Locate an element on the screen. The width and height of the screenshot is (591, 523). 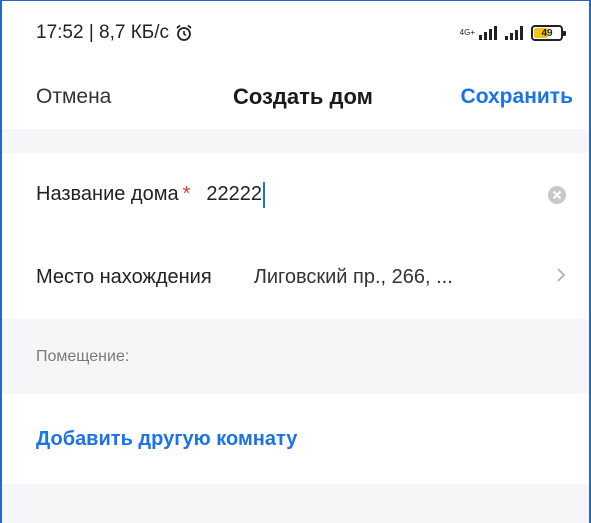
home-name-input: 22222 is located at coordinates (376, 194).